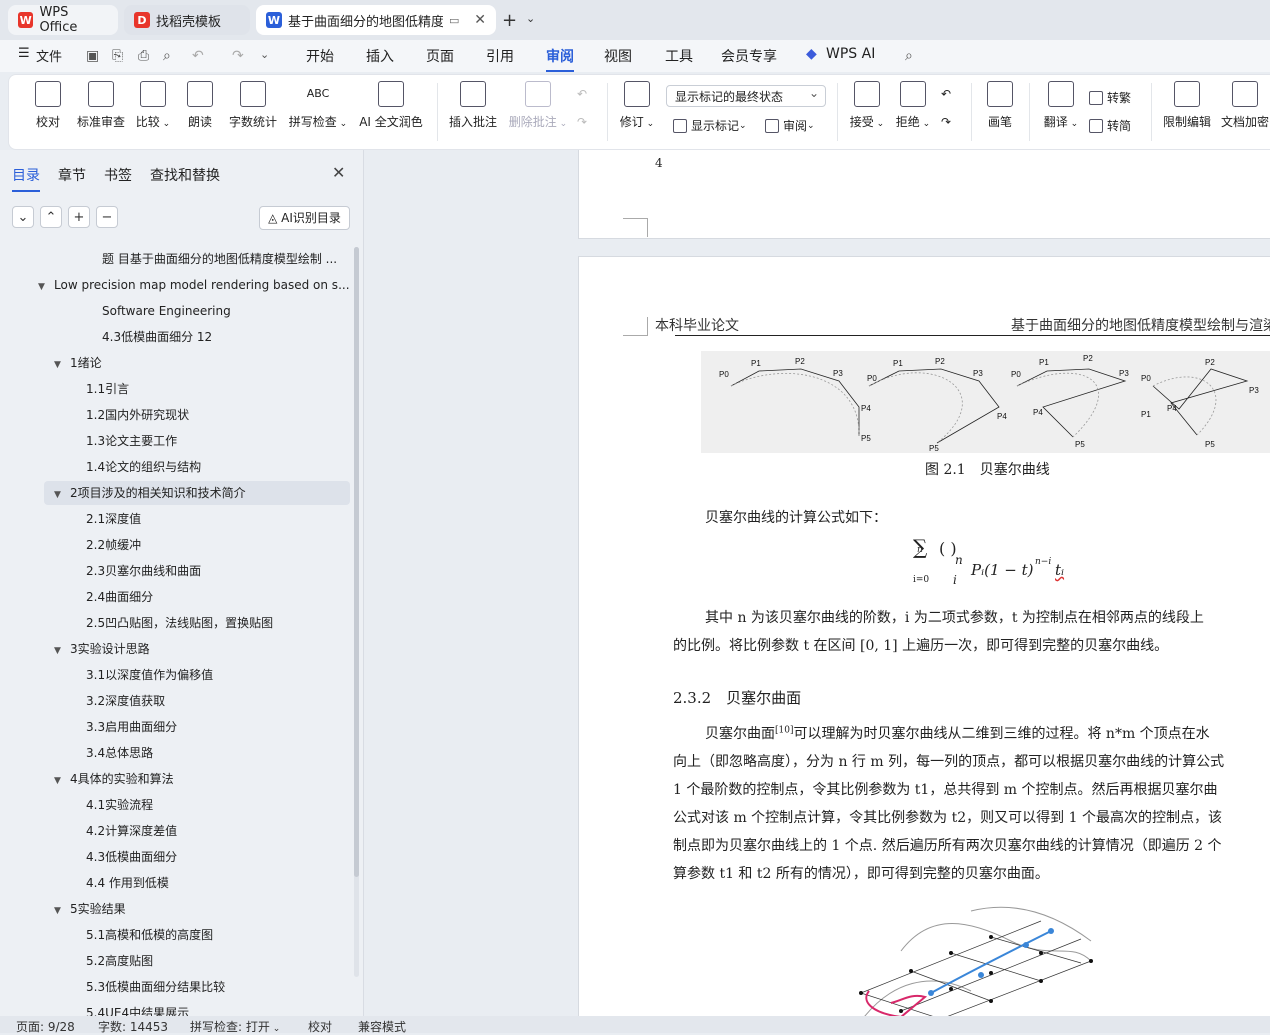 This screenshot has height=1035, width=1270. I want to click on toc-item: 3.2深度值获取, so click(218, 701).